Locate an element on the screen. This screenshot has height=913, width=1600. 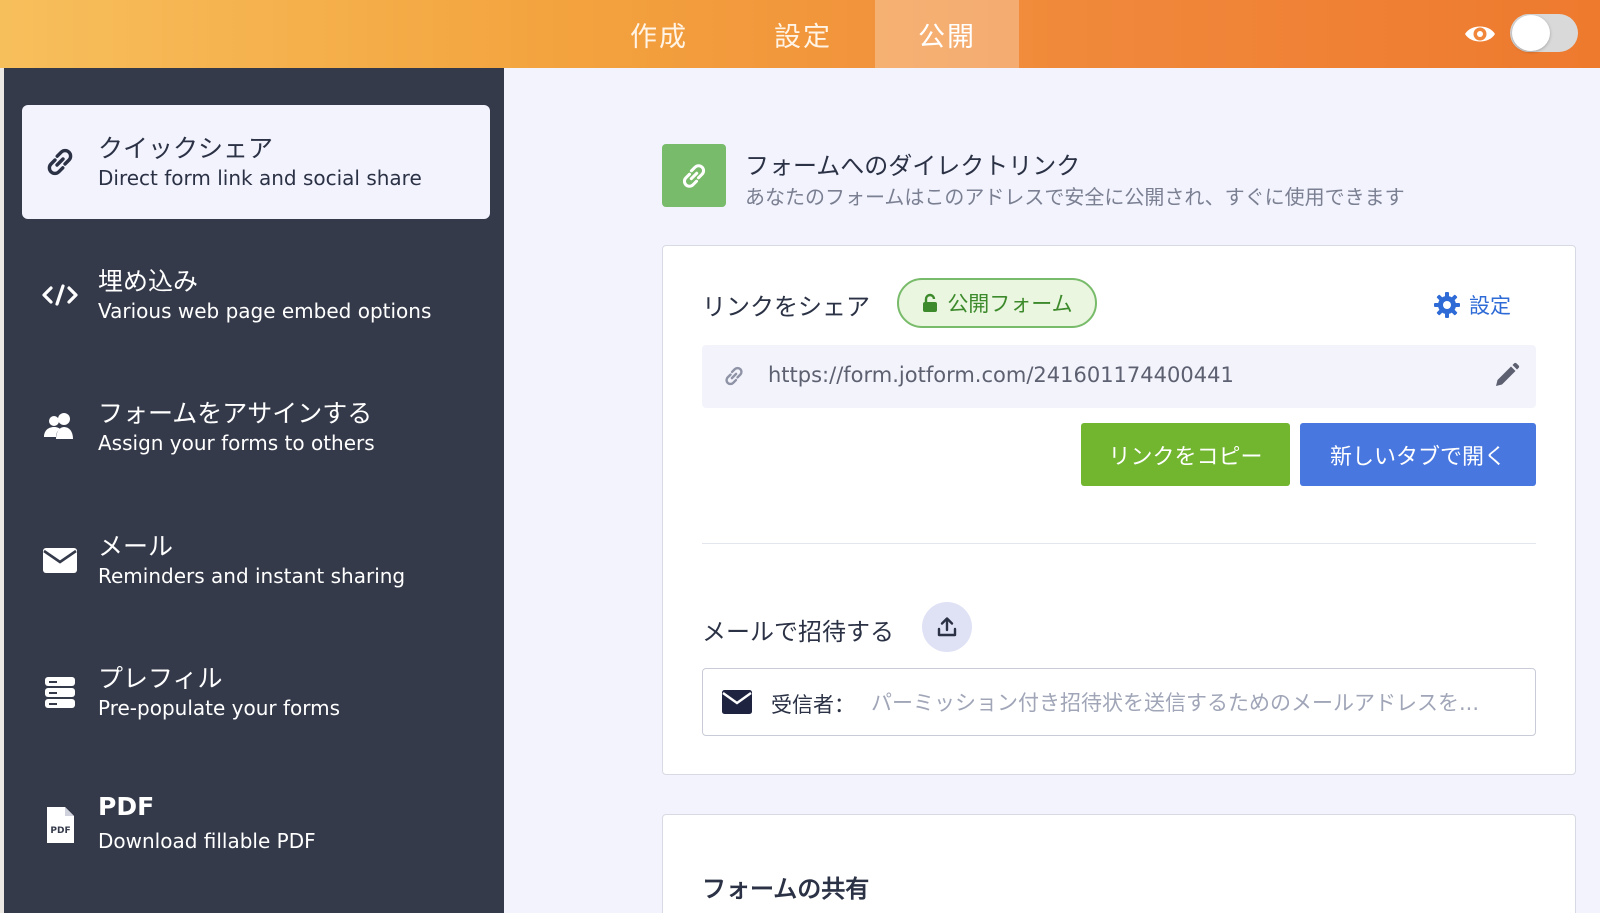
sidebar-item-email: メール Reminders and instant sharing is located at coordinates (256, 560).